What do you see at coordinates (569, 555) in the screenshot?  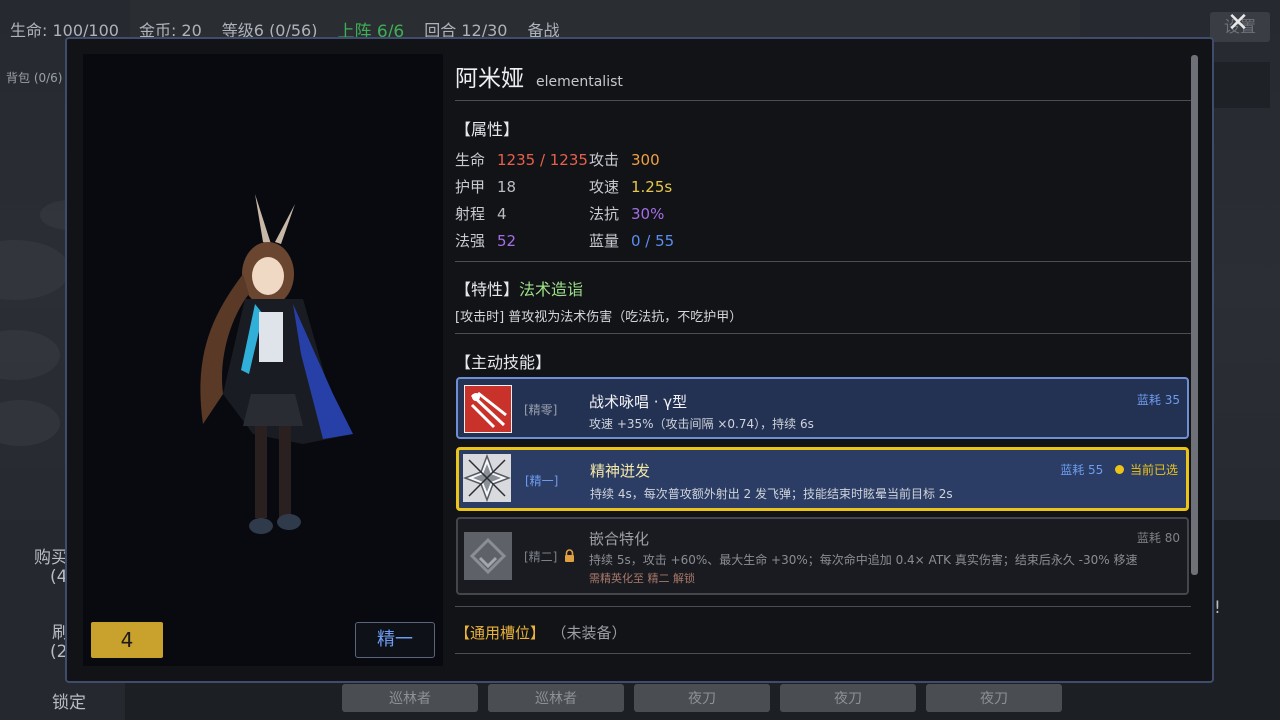 I see `lock-icon` at bounding box center [569, 555].